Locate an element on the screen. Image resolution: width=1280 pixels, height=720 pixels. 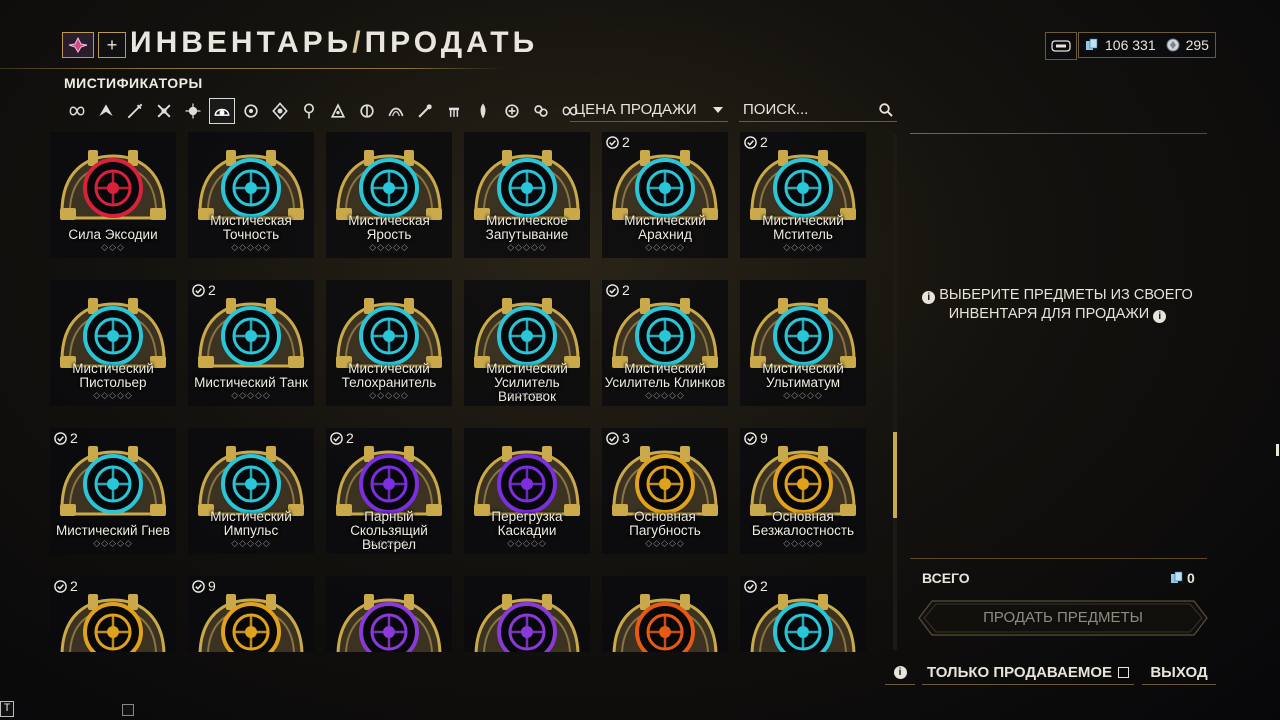
checkbox is located at coordinates (1124, 672).